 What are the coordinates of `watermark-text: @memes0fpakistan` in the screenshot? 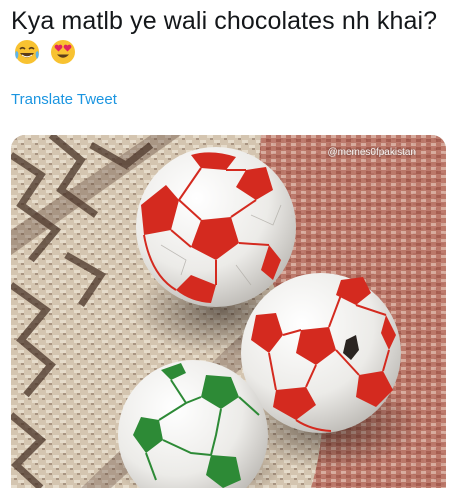 It's located at (371, 152).